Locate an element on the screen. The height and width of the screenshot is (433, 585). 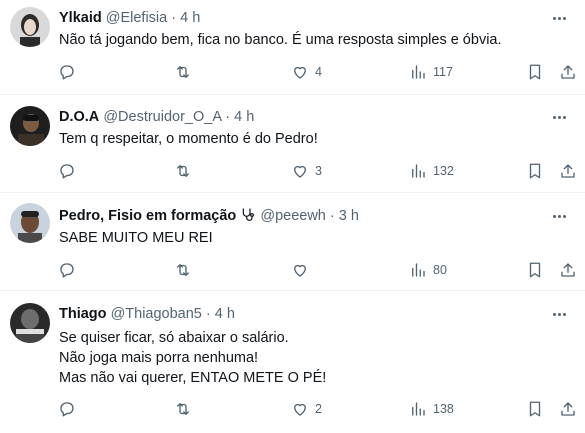
like-button: 4 is located at coordinates (306, 72).